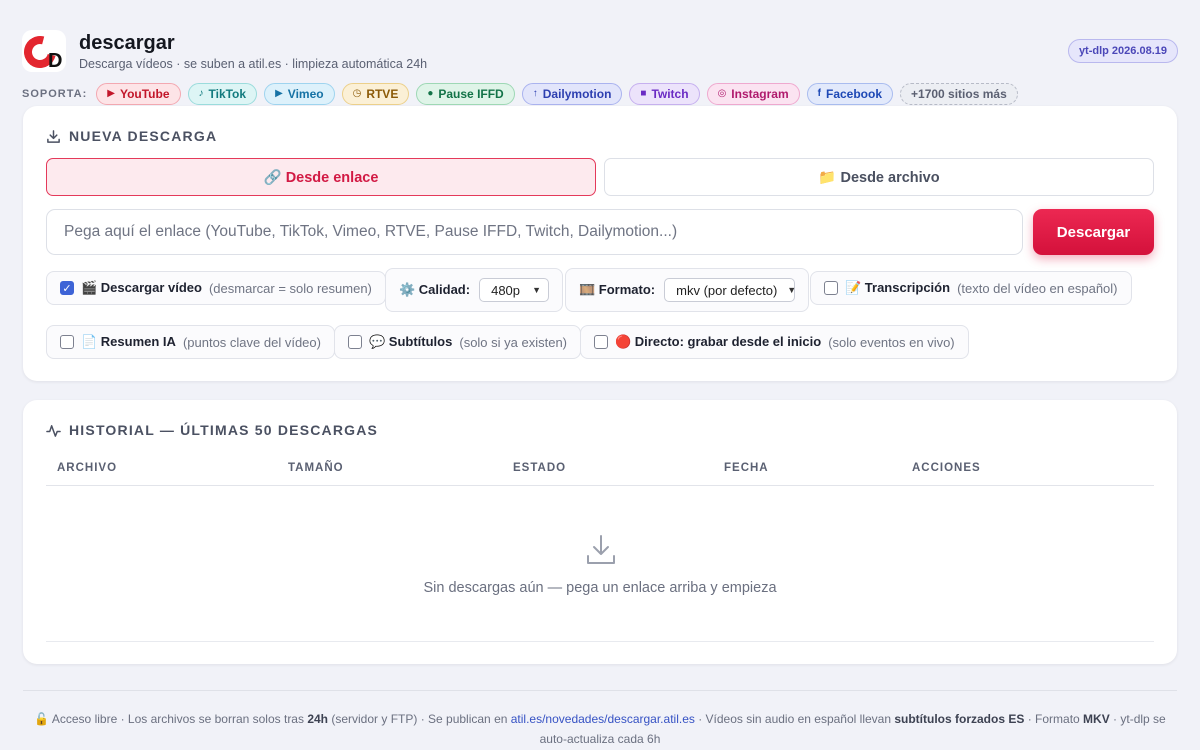 This screenshot has width=1200, height=750. Describe the element at coordinates (224, 430) in the screenshot. I see `heading-text: HISTORIAL — ÚLTIMAS 50 DESCARGAS` at that location.